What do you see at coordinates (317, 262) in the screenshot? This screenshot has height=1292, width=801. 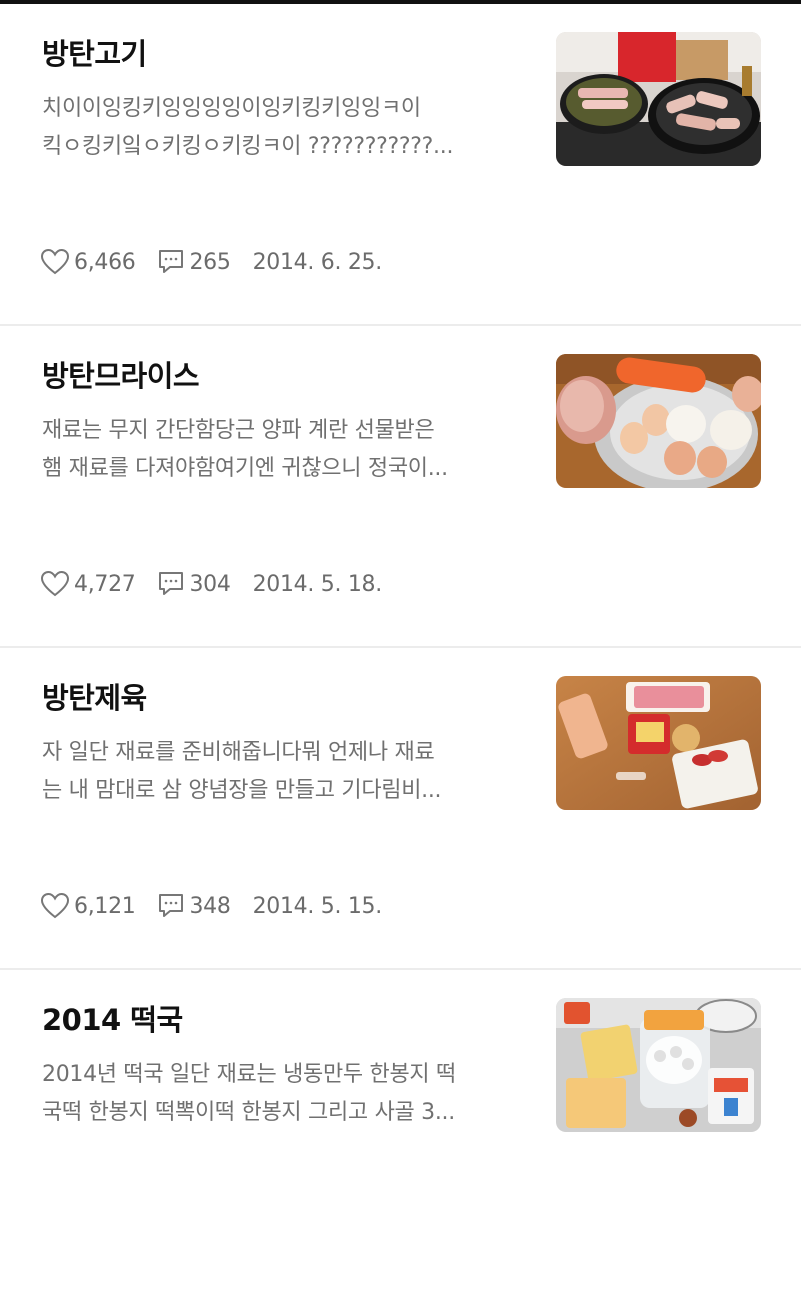 I see `post-date: 2014. 6. 25.` at bounding box center [317, 262].